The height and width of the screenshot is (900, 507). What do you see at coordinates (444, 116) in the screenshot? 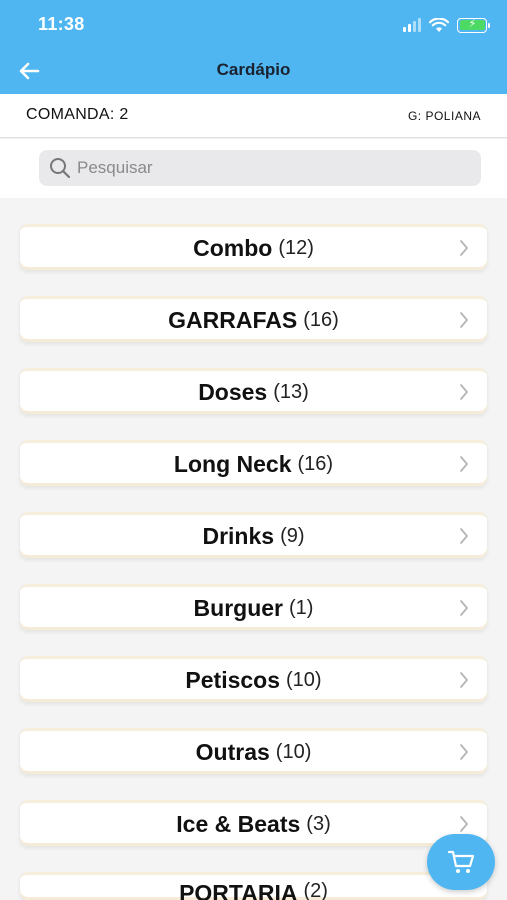
I see `waiter-name: G: POLIANA` at bounding box center [444, 116].